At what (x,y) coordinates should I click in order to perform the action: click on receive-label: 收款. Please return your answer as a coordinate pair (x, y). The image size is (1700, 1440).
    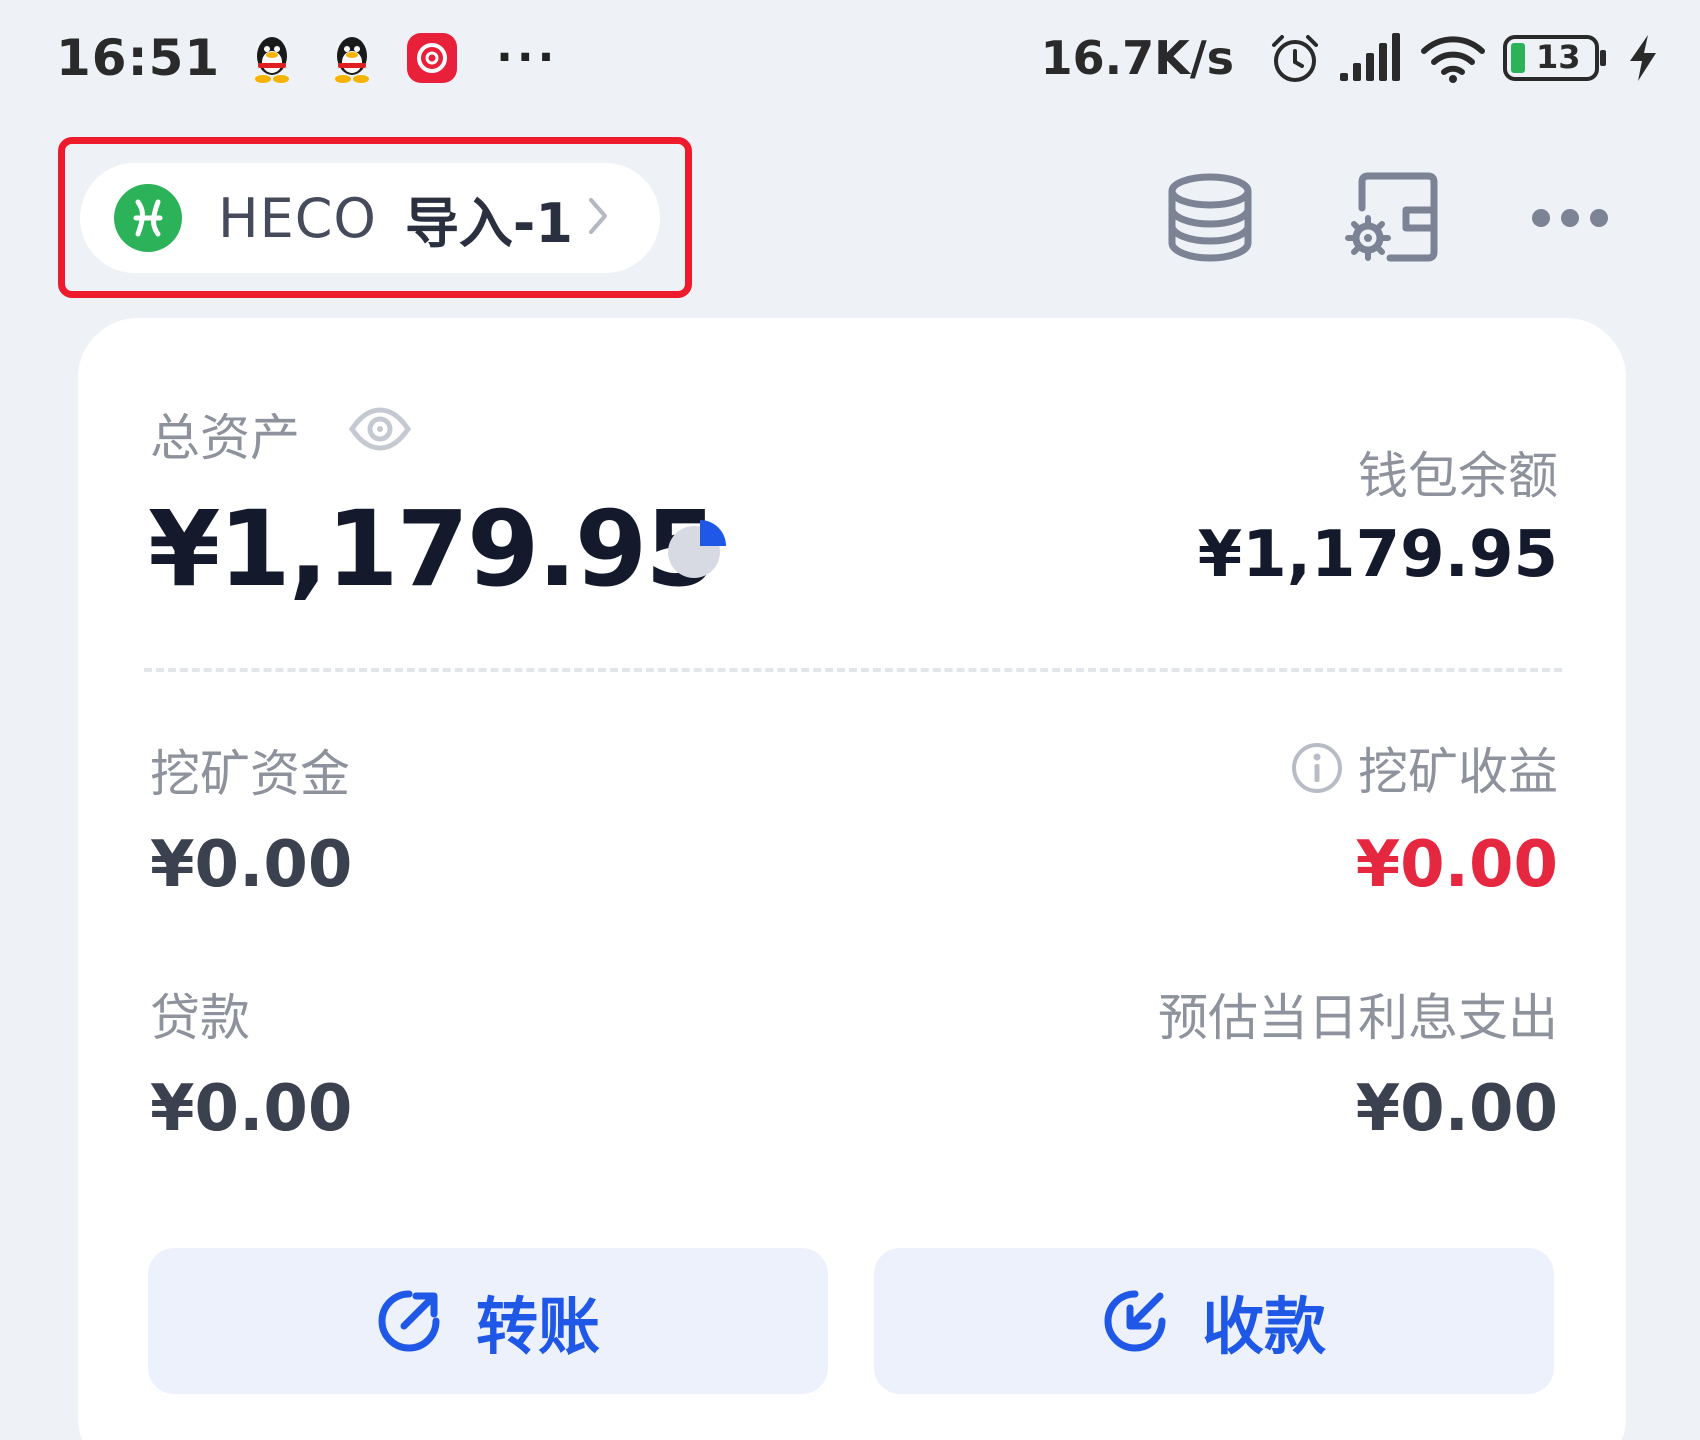
    Looking at the image, I should click on (1263, 1326).